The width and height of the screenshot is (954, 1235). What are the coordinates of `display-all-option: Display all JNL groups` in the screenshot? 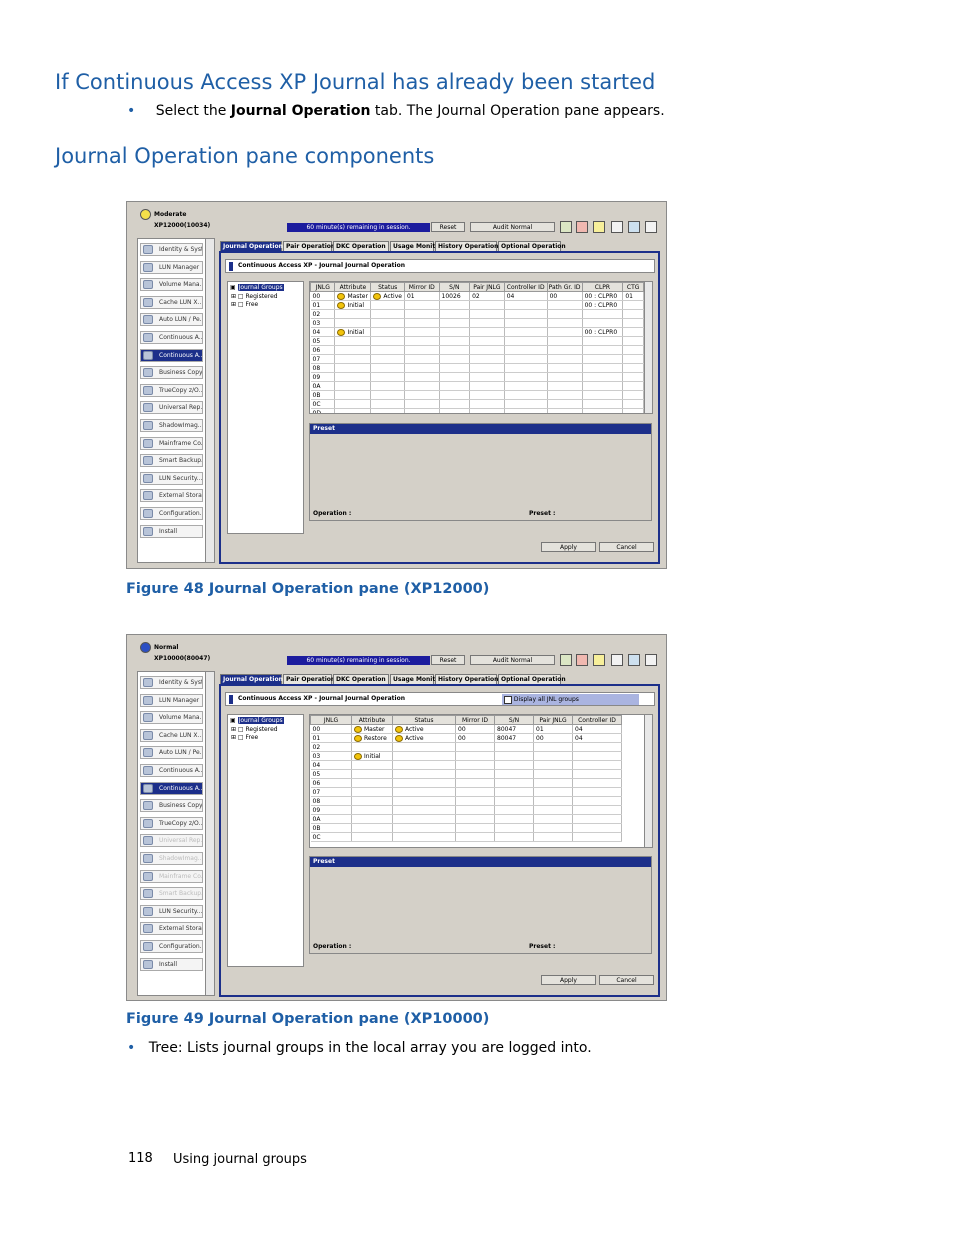 It's located at (570, 699).